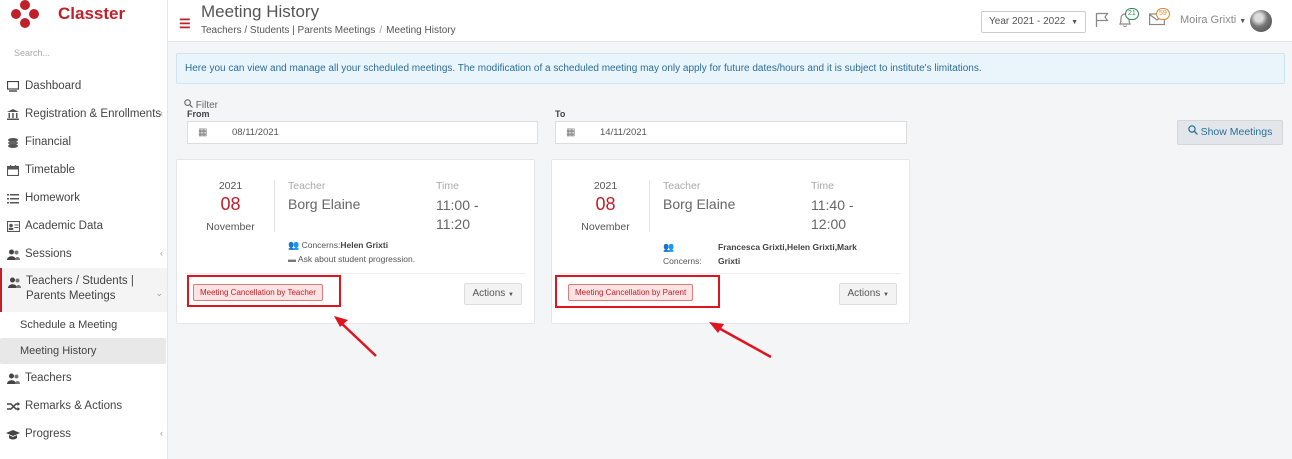  What do you see at coordinates (64, 226) in the screenshot?
I see `sidebar-item-label: Academic Data` at bounding box center [64, 226].